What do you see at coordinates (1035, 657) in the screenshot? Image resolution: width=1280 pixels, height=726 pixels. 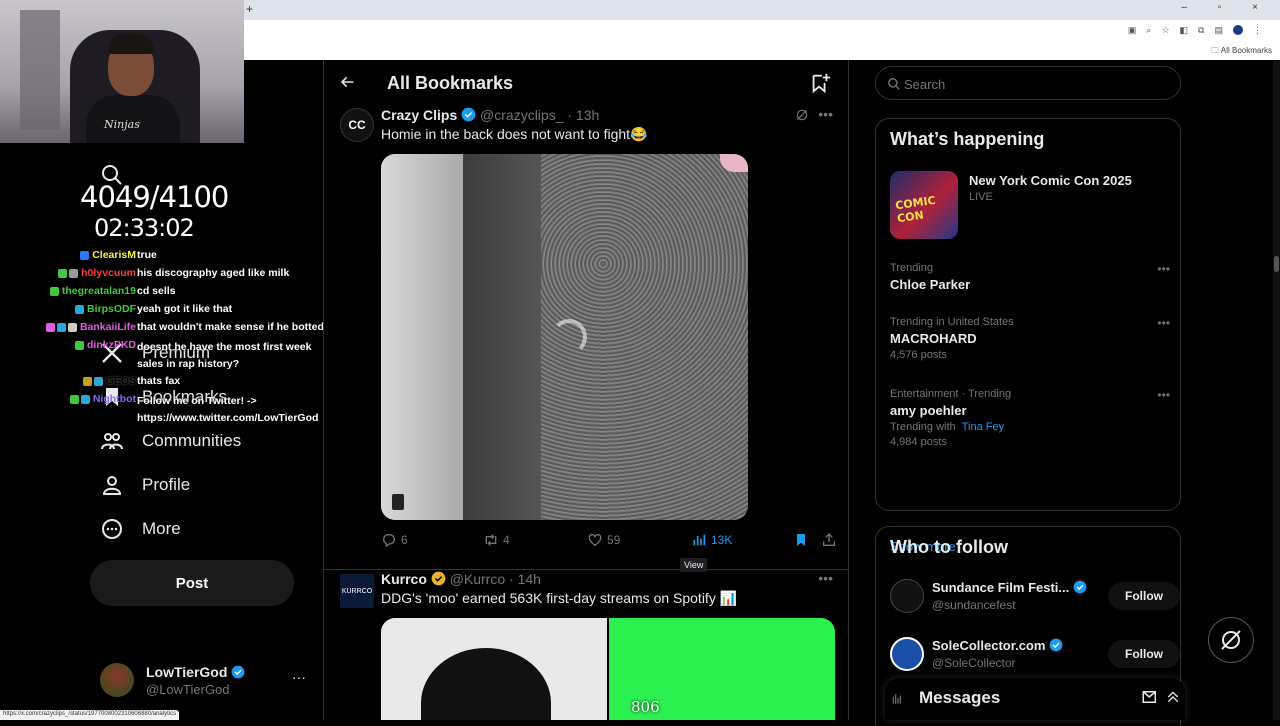 I see `follow-suggestion: SoleCollector.com @SoleCollector Follow` at bounding box center [1035, 657].